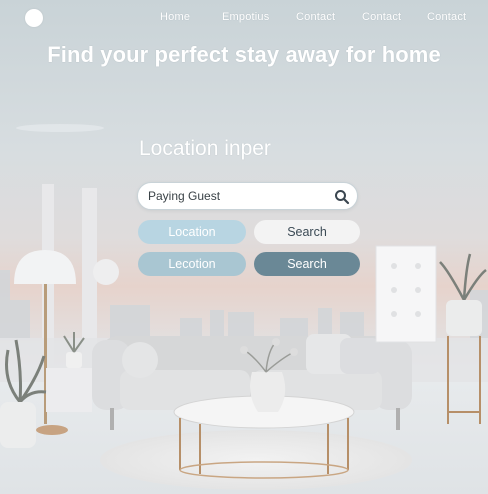 The image size is (488, 494). Describe the element at coordinates (244, 54) in the screenshot. I see `hero-headline: Find your perfect stay away for home` at that location.